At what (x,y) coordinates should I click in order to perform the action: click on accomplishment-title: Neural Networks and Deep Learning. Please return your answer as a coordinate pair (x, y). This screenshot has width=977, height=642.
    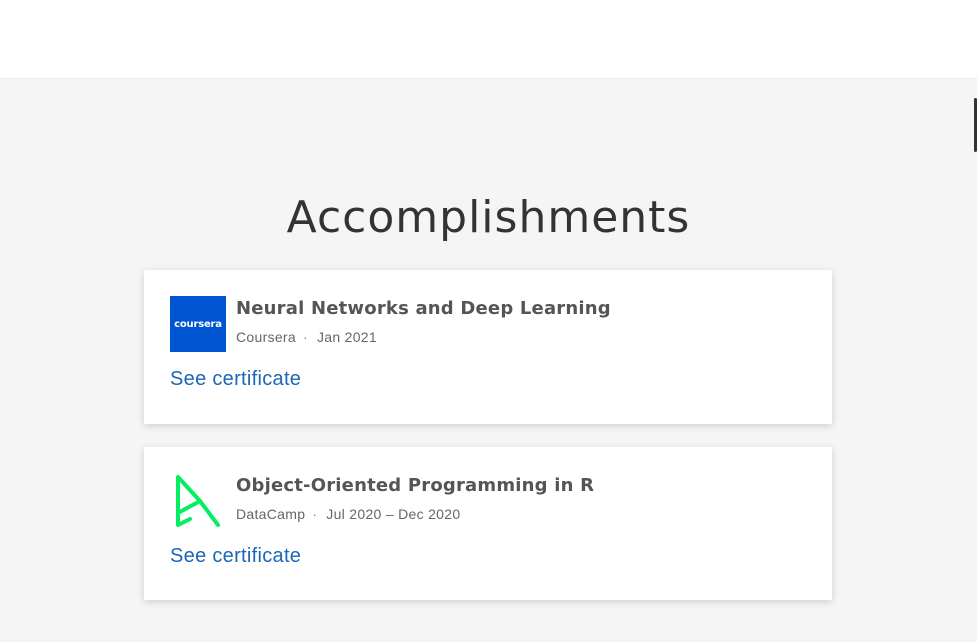
    Looking at the image, I should click on (423, 308).